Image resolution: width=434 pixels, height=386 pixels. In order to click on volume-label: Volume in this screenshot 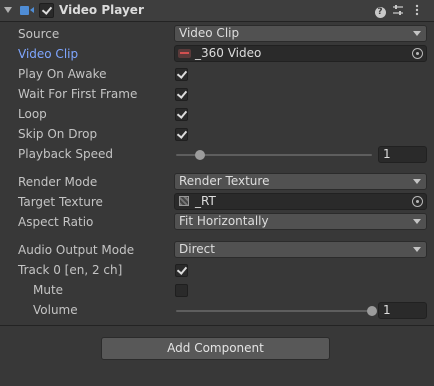, I will do `click(55, 310)`.